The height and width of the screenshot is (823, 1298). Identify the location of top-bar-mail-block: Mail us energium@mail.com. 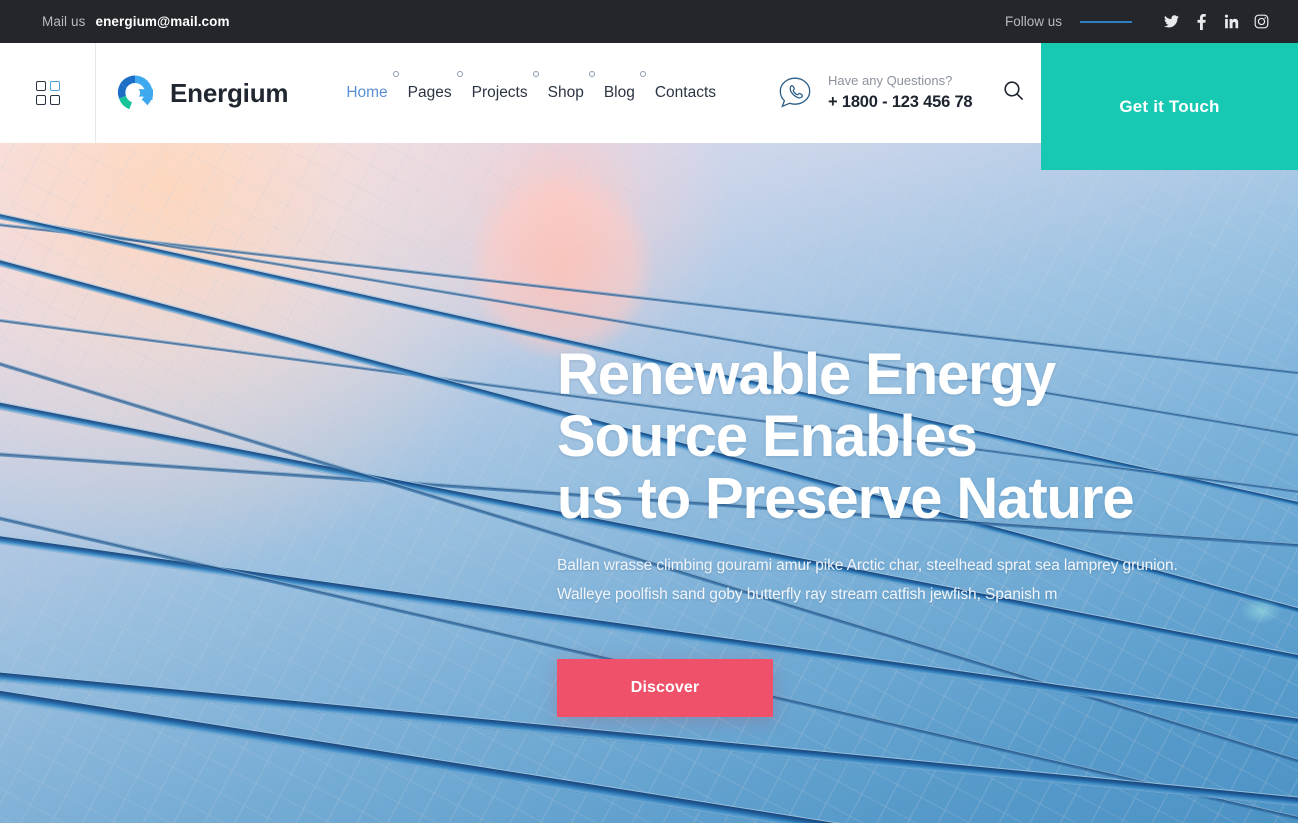
(136, 21).